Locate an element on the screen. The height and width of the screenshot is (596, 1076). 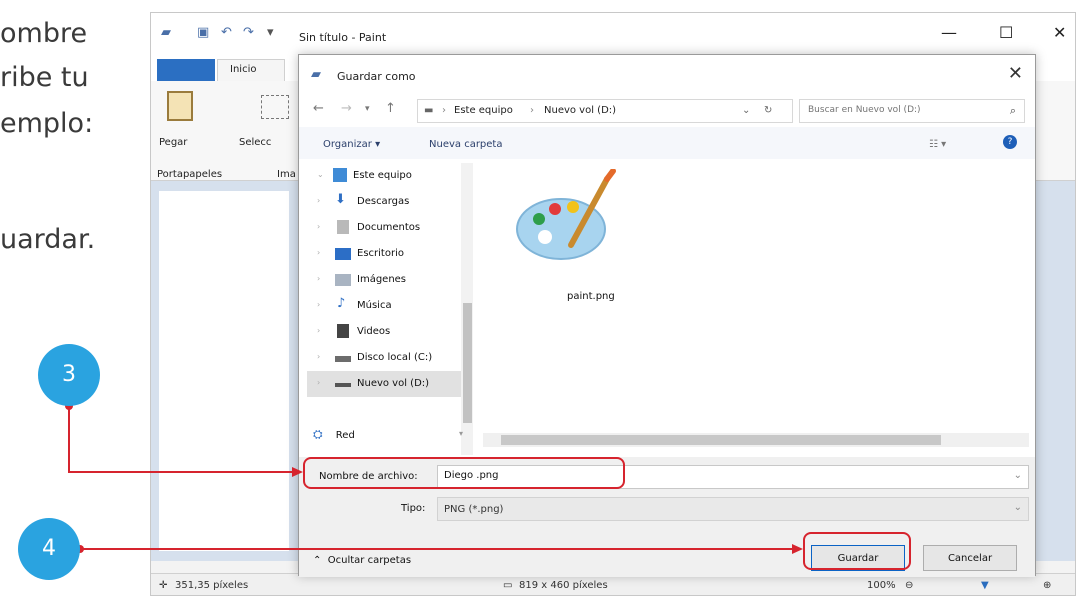
refresh-icon: ↻ is located at coordinates (768, 110).